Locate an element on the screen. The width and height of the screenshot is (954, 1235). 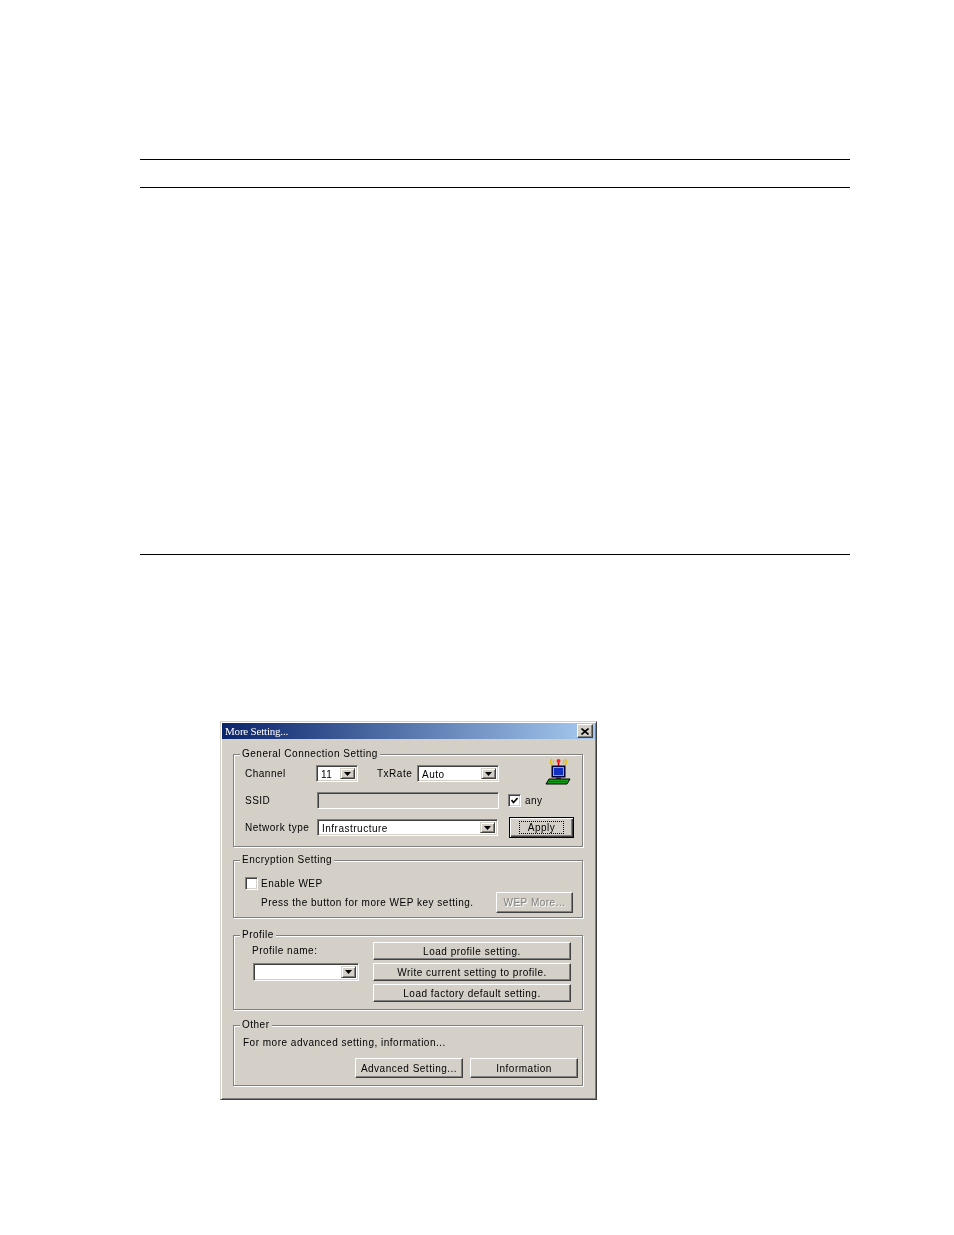
field-label: TxRate is located at coordinates (395, 774).